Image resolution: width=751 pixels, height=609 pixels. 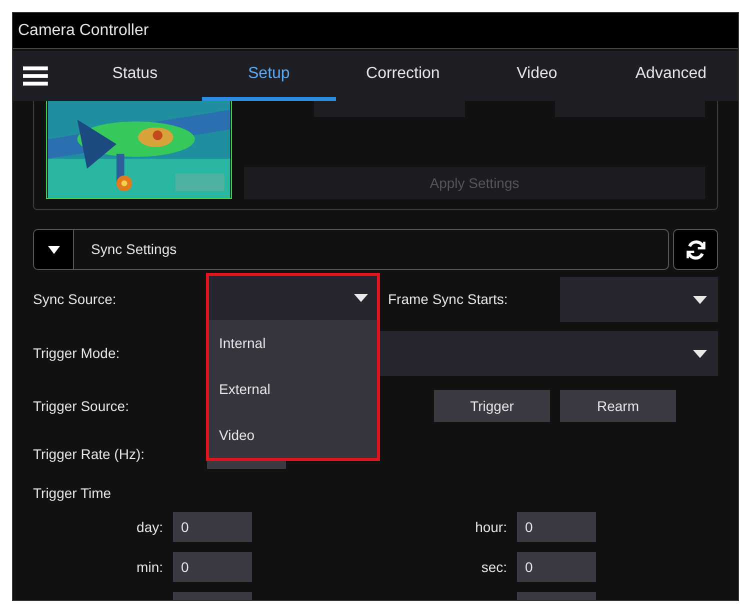 I want to click on tab: Video, so click(x=537, y=76).